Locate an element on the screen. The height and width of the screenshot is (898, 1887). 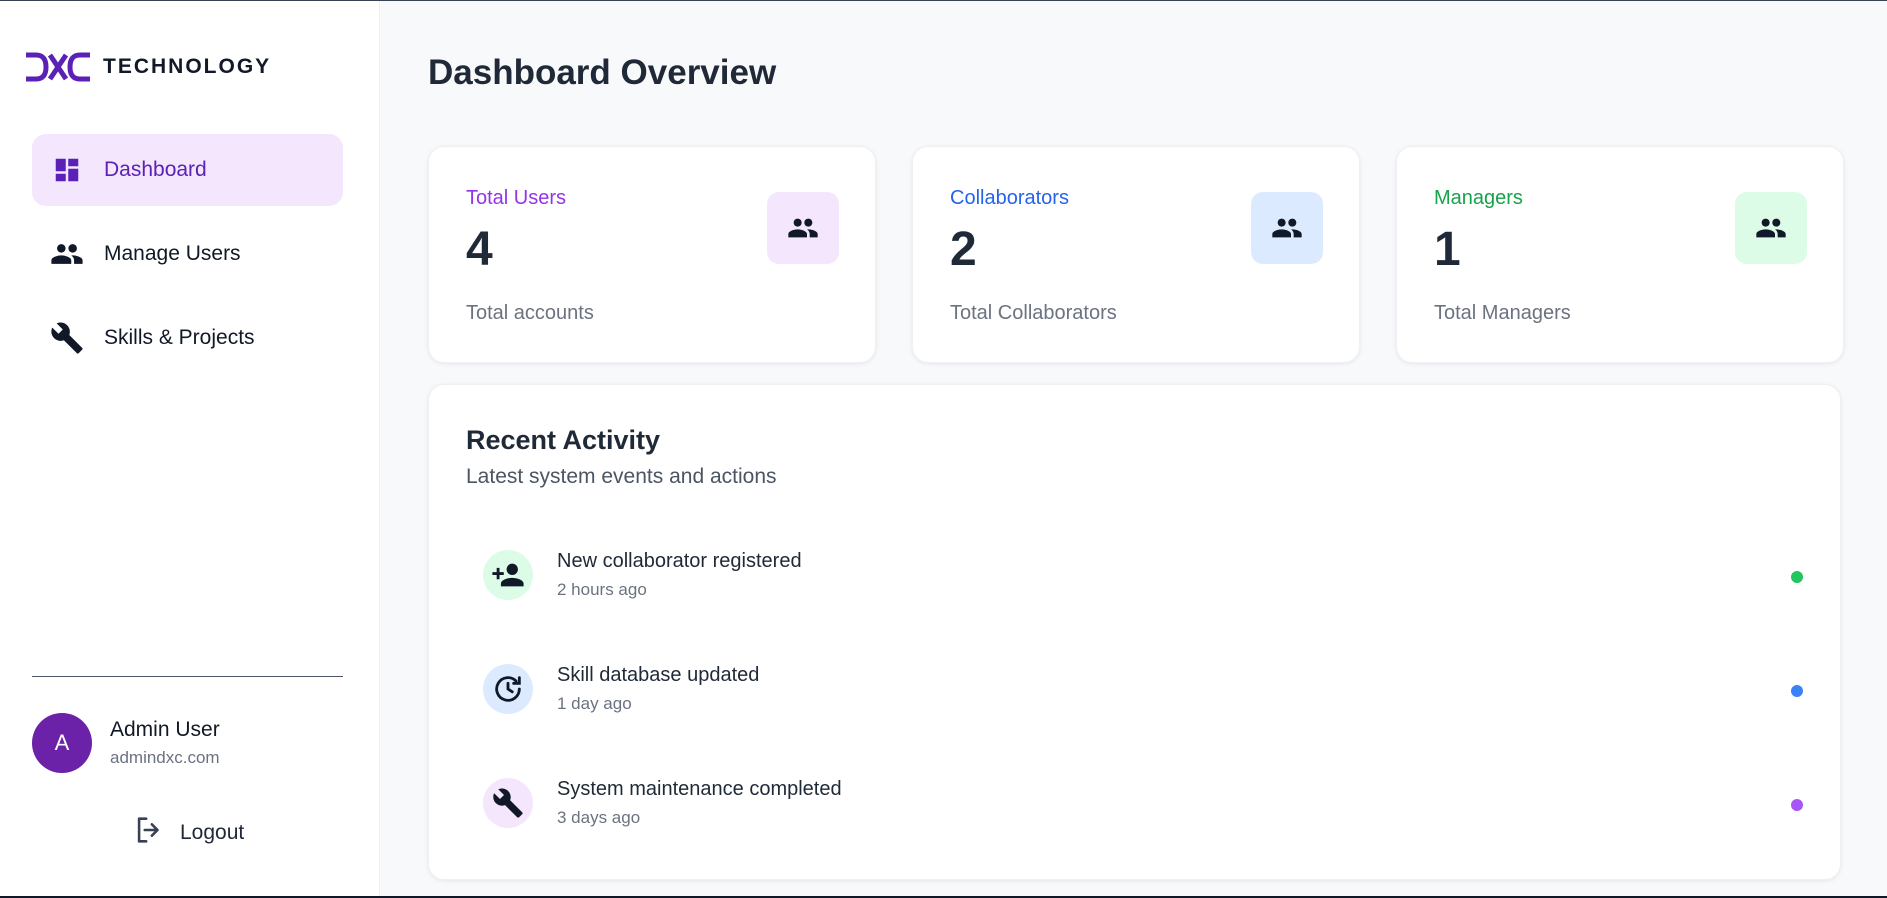
activity-item: System maintenance completed 3 days ago is located at coordinates (1143, 804).